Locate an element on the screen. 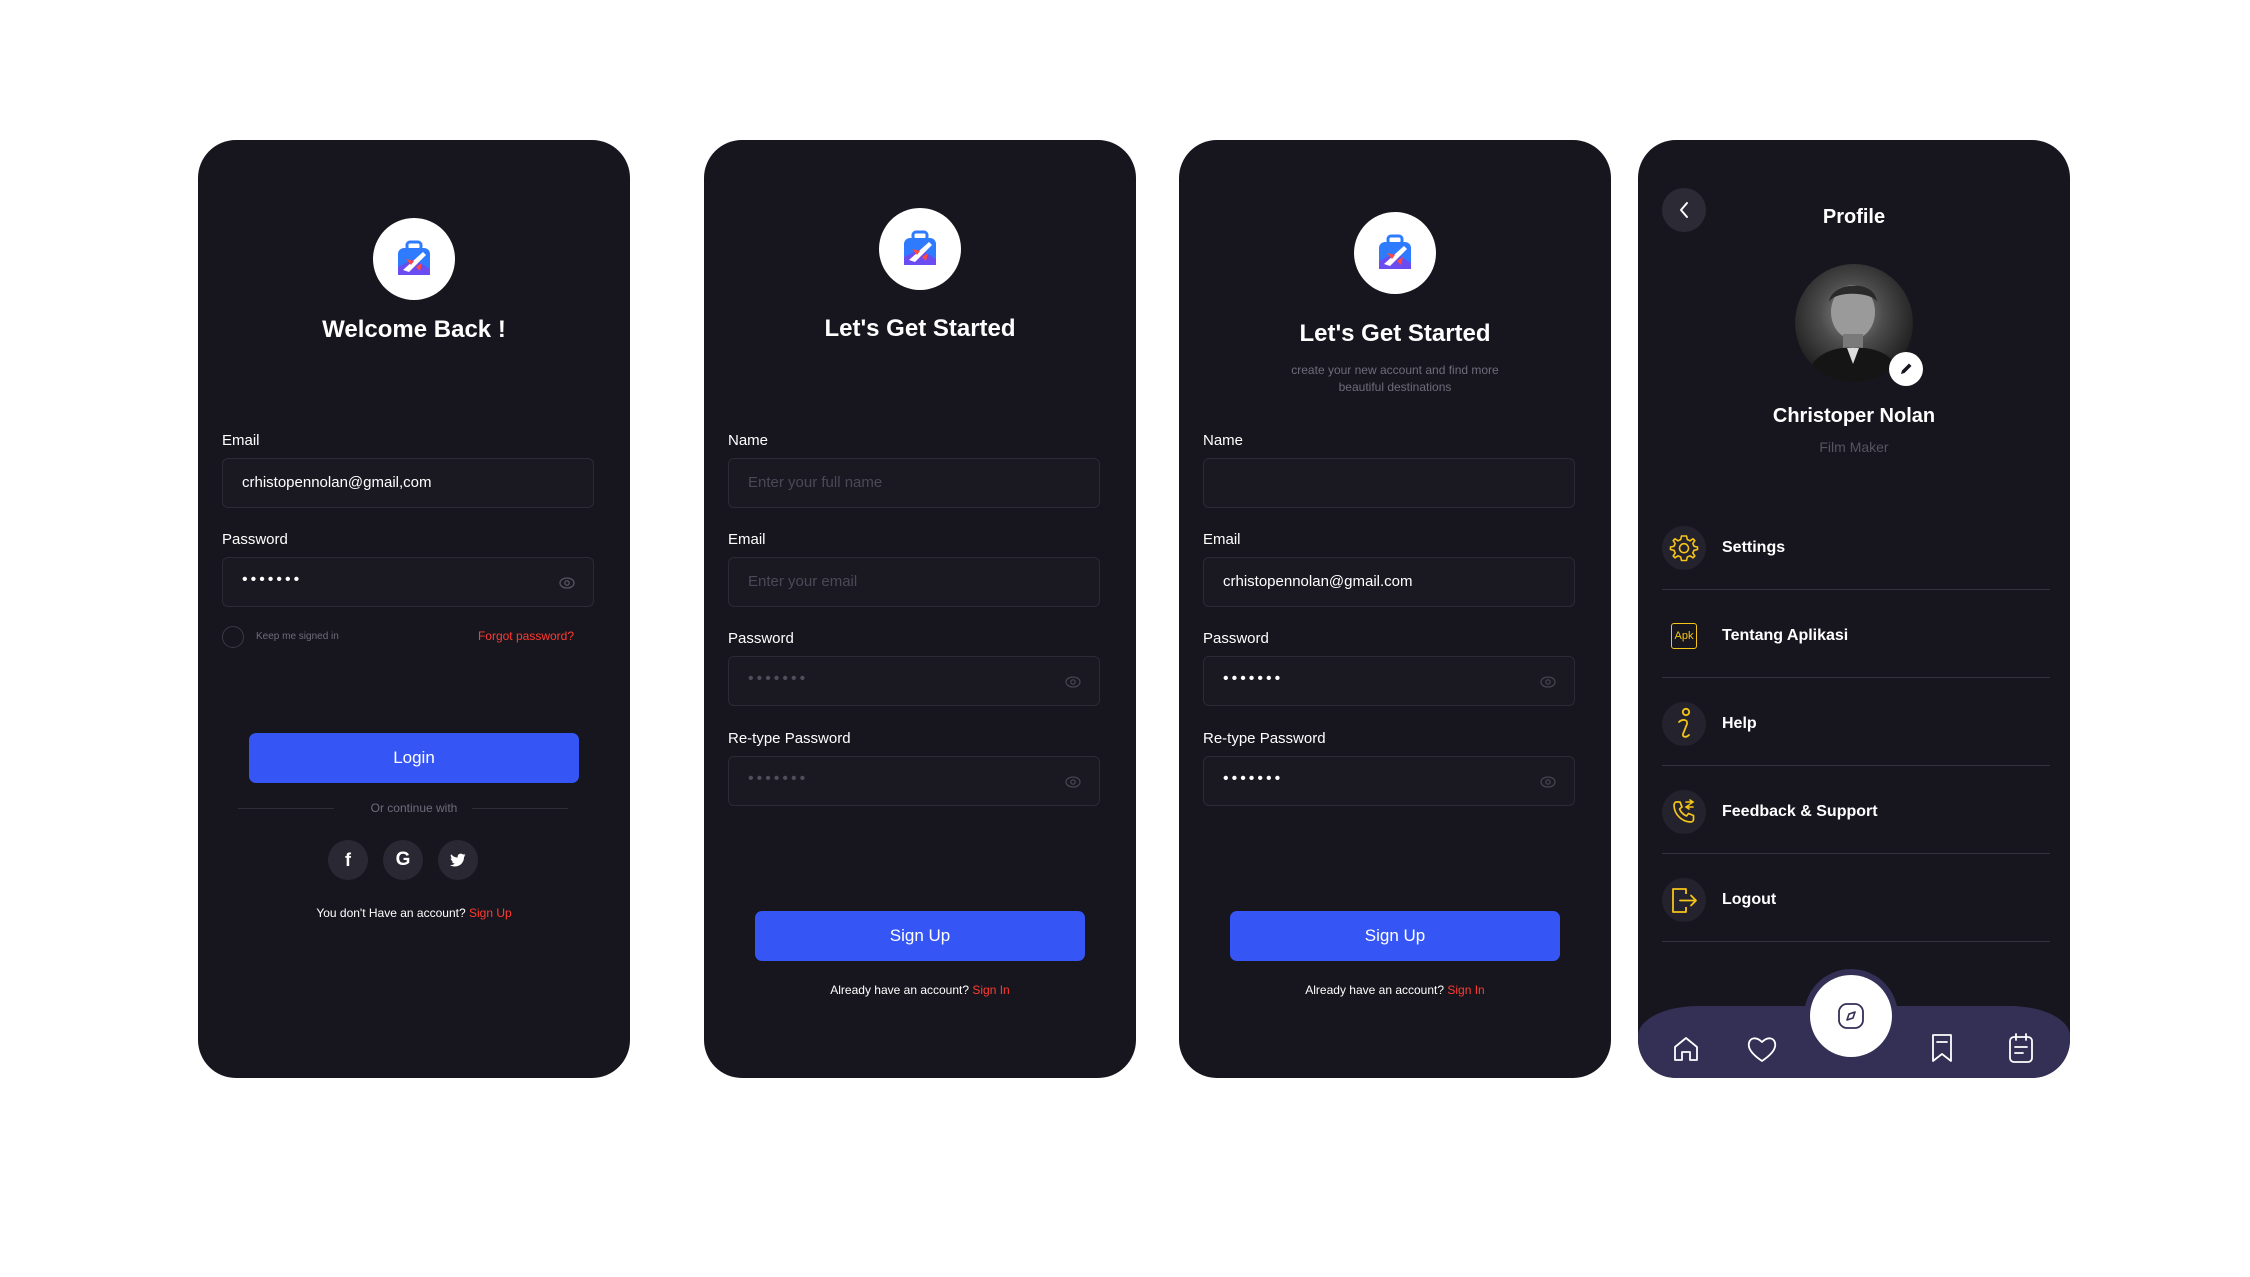 Image resolution: width=2250 pixels, height=1277 pixels. profile-name: Christoper Nolan is located at coordinates (1854, 416).